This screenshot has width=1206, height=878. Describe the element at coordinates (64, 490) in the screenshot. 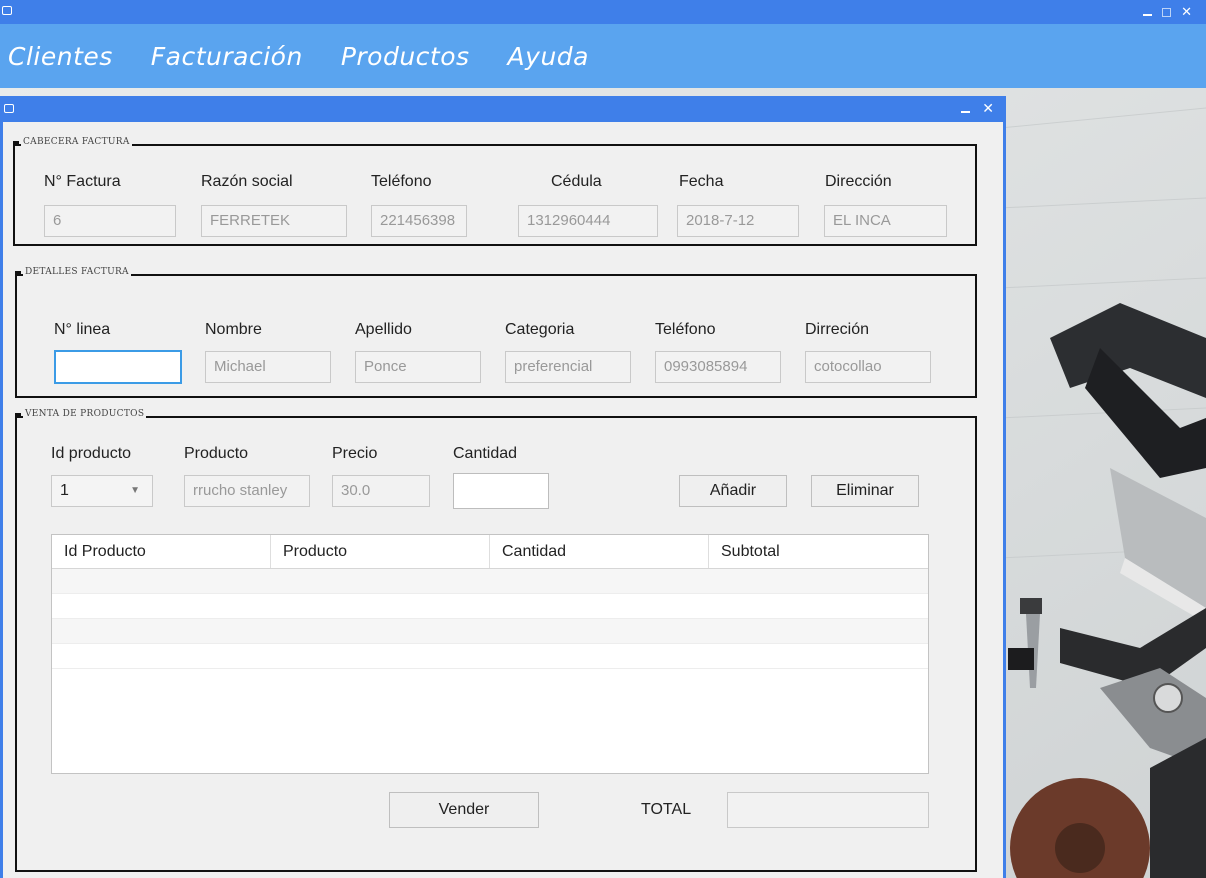

I see `id-producto-selected: 1` at that location.